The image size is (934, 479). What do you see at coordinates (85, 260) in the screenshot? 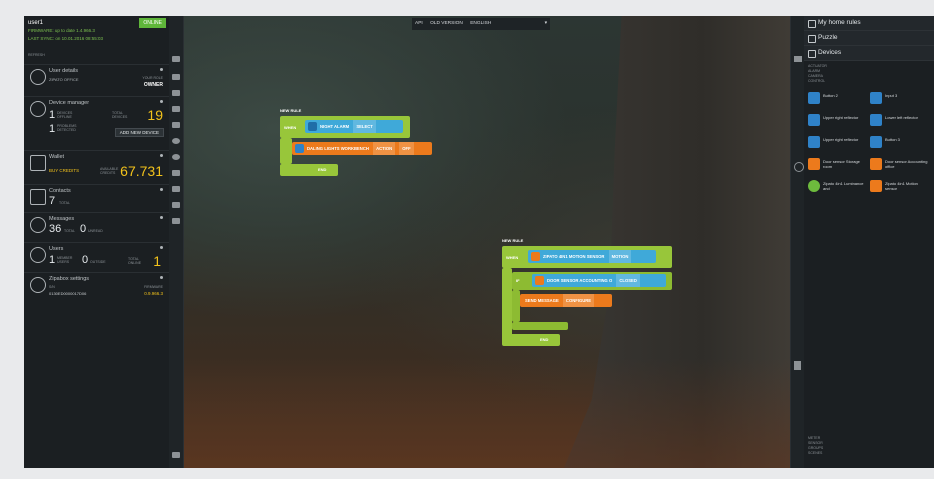
I see `outside-count: 0` at bounding box center [85, 260].